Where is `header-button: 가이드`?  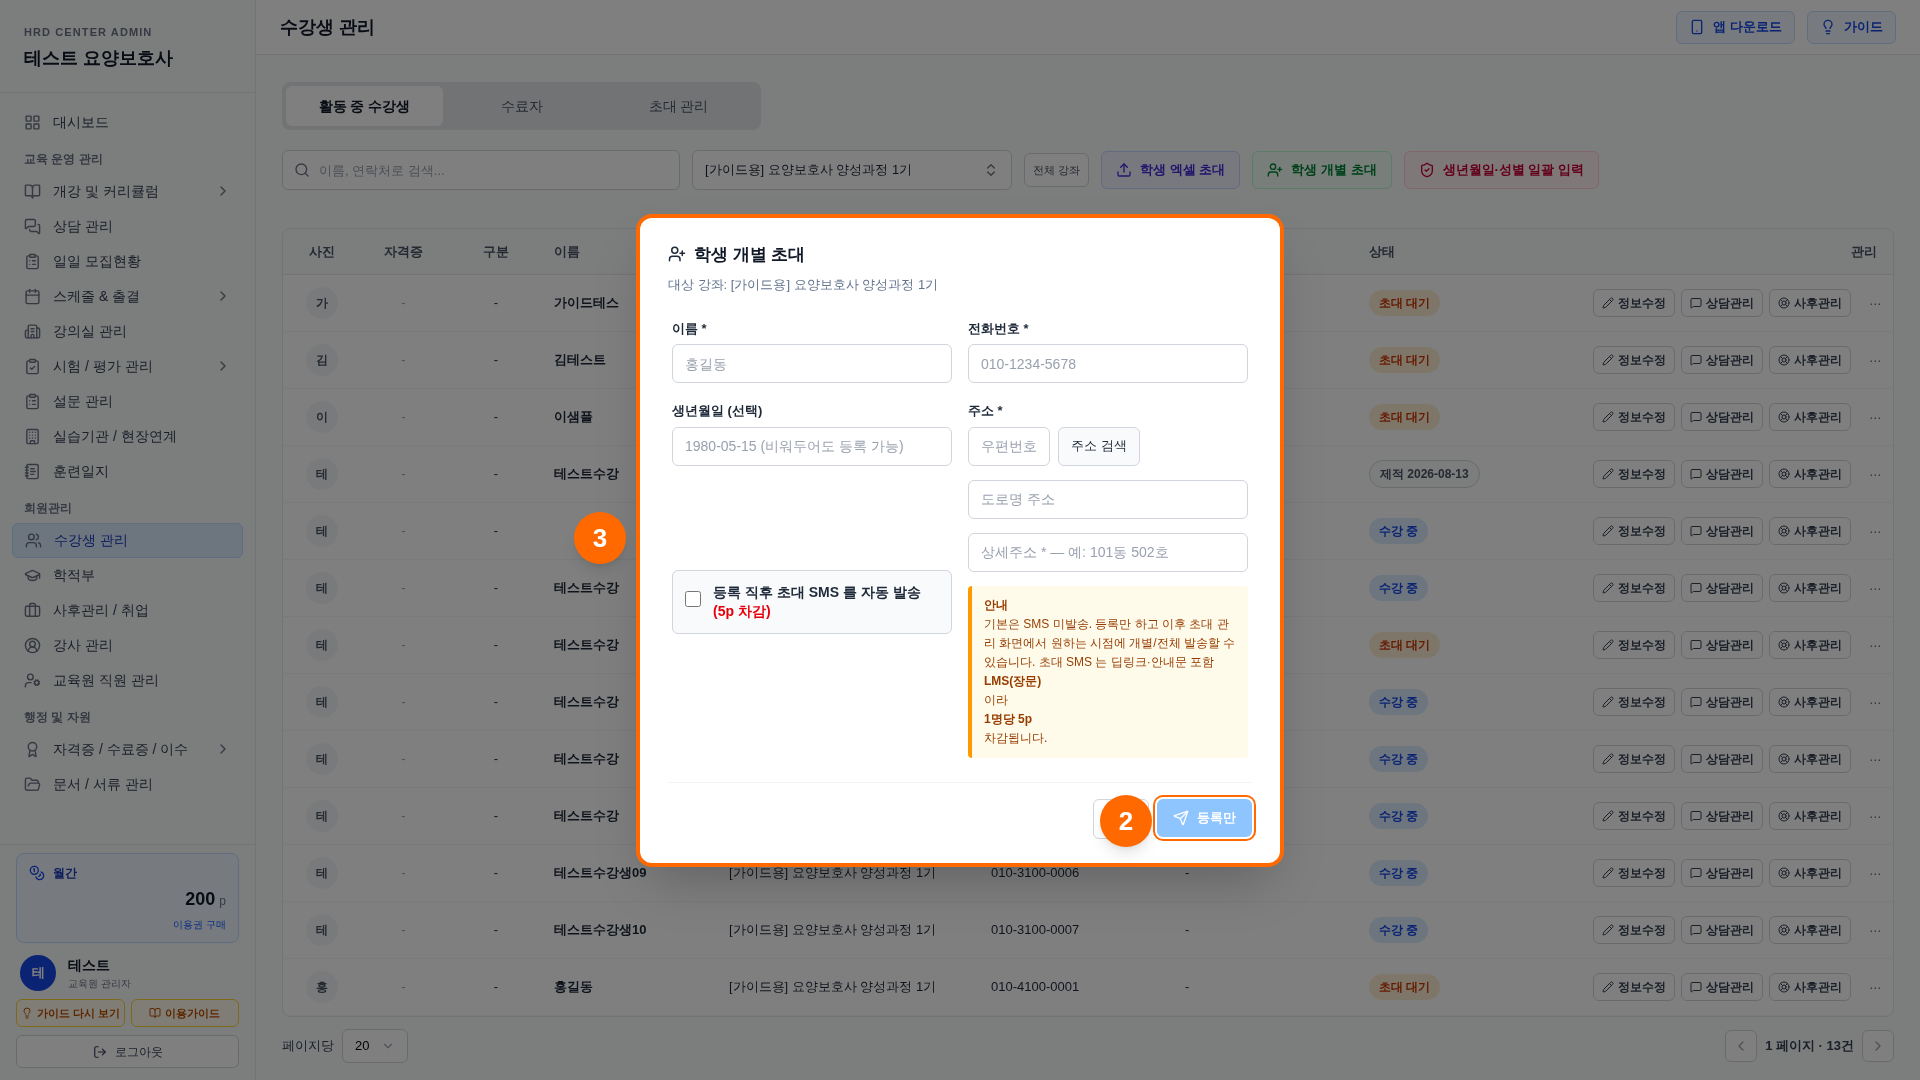
header-button: 가이드 is located at coordinates (1851, 27).